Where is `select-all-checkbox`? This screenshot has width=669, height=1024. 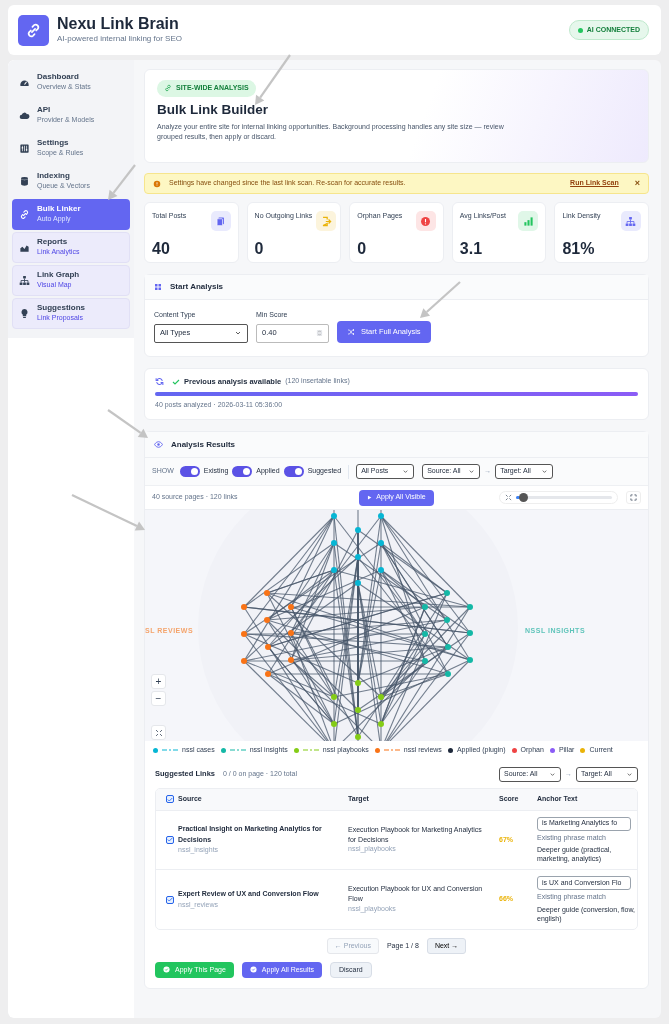 select-all-checkbox is located at coordinates (170, 799).